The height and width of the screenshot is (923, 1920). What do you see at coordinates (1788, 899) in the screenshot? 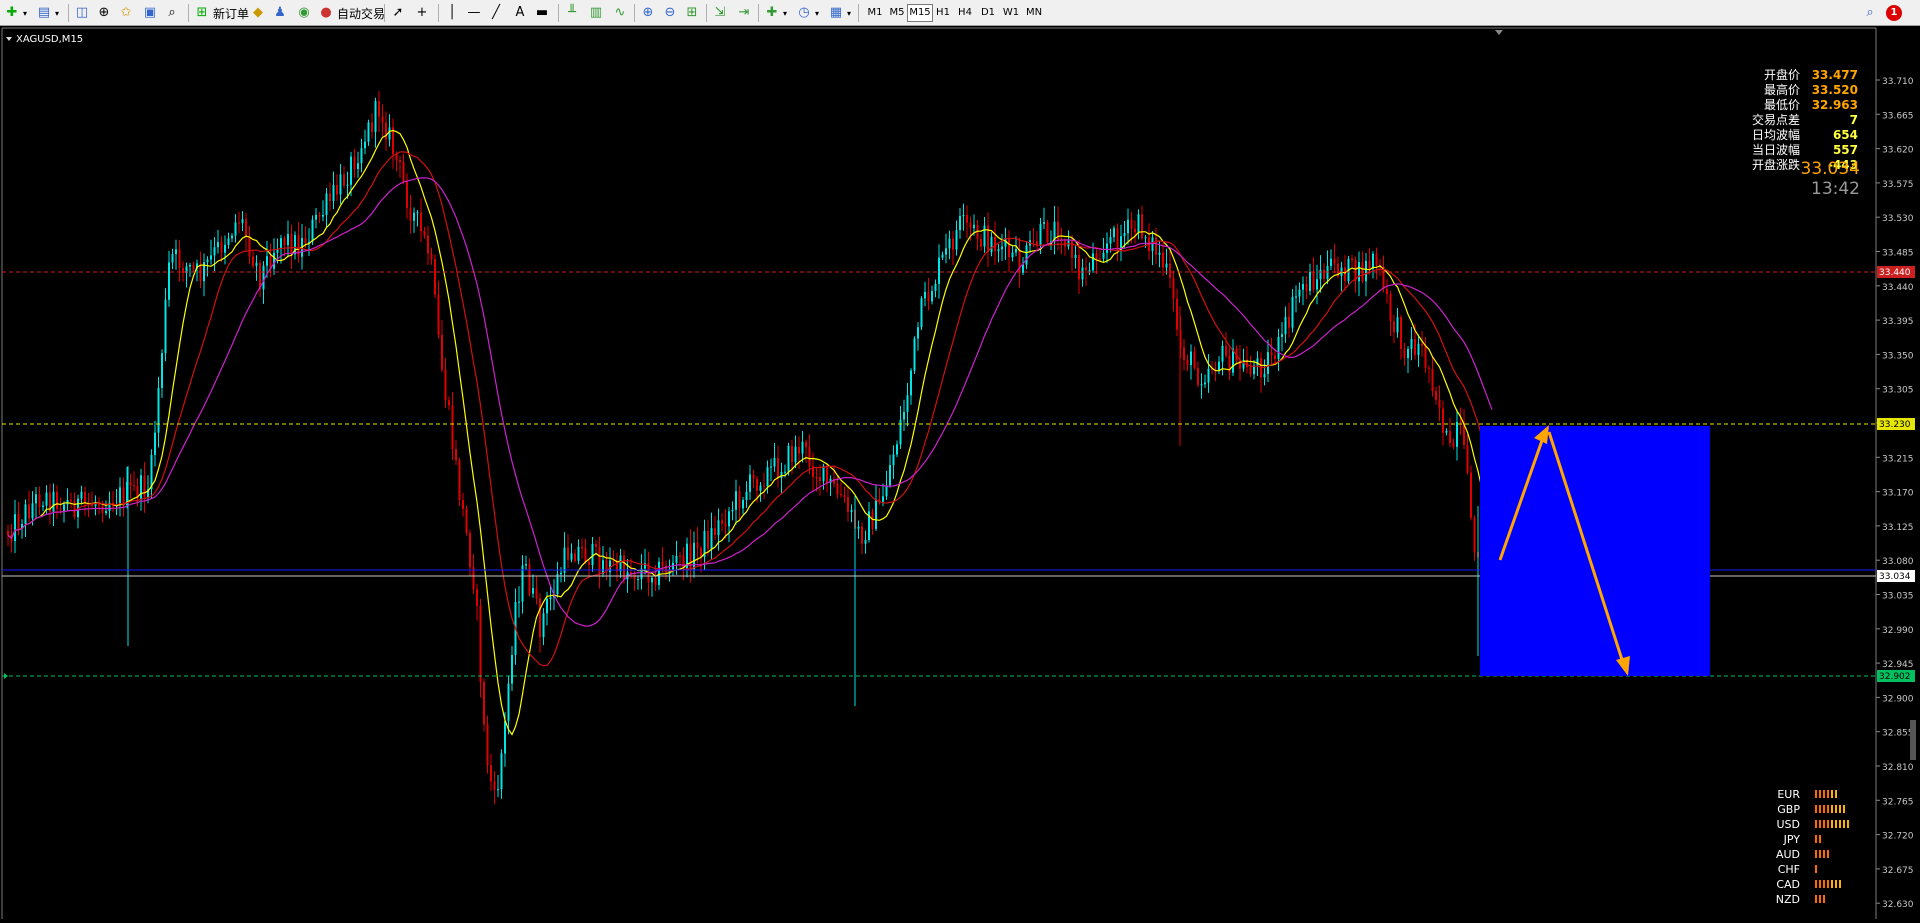
I see `currency-label: NZD` at bounding box center [1788, 899].